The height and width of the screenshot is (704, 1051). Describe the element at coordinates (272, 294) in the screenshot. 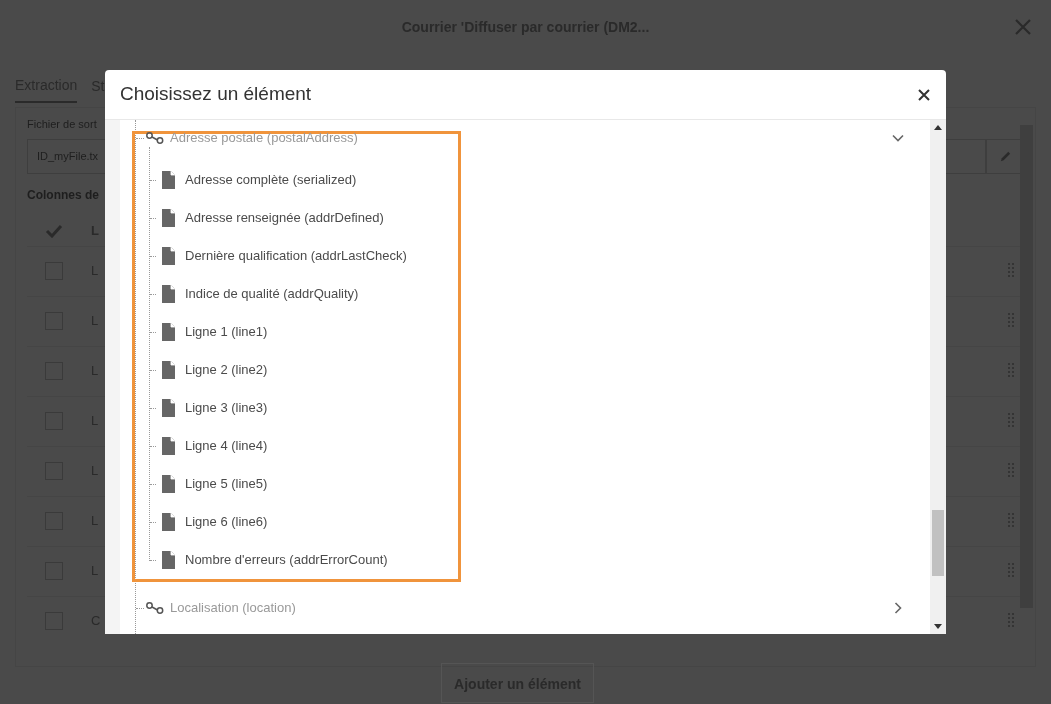

I see `tree-item: Indice de qualité (addrQuality)` at that location.